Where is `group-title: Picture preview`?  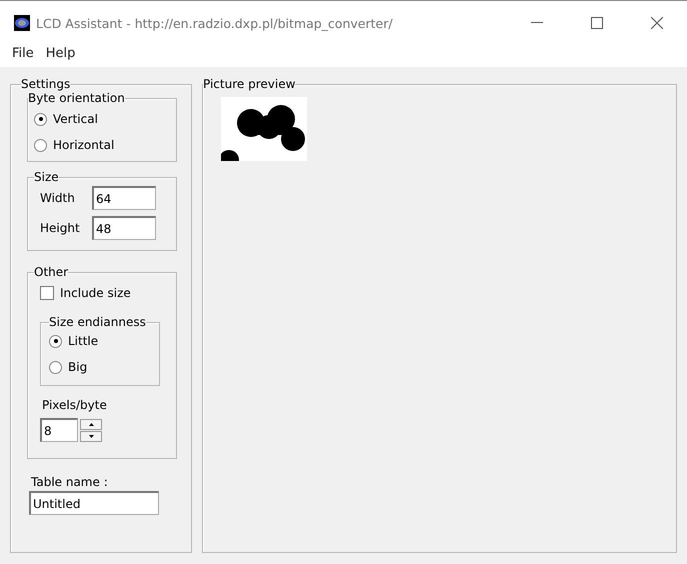 group-title: Picture preview is located at coordinates (249, 84).